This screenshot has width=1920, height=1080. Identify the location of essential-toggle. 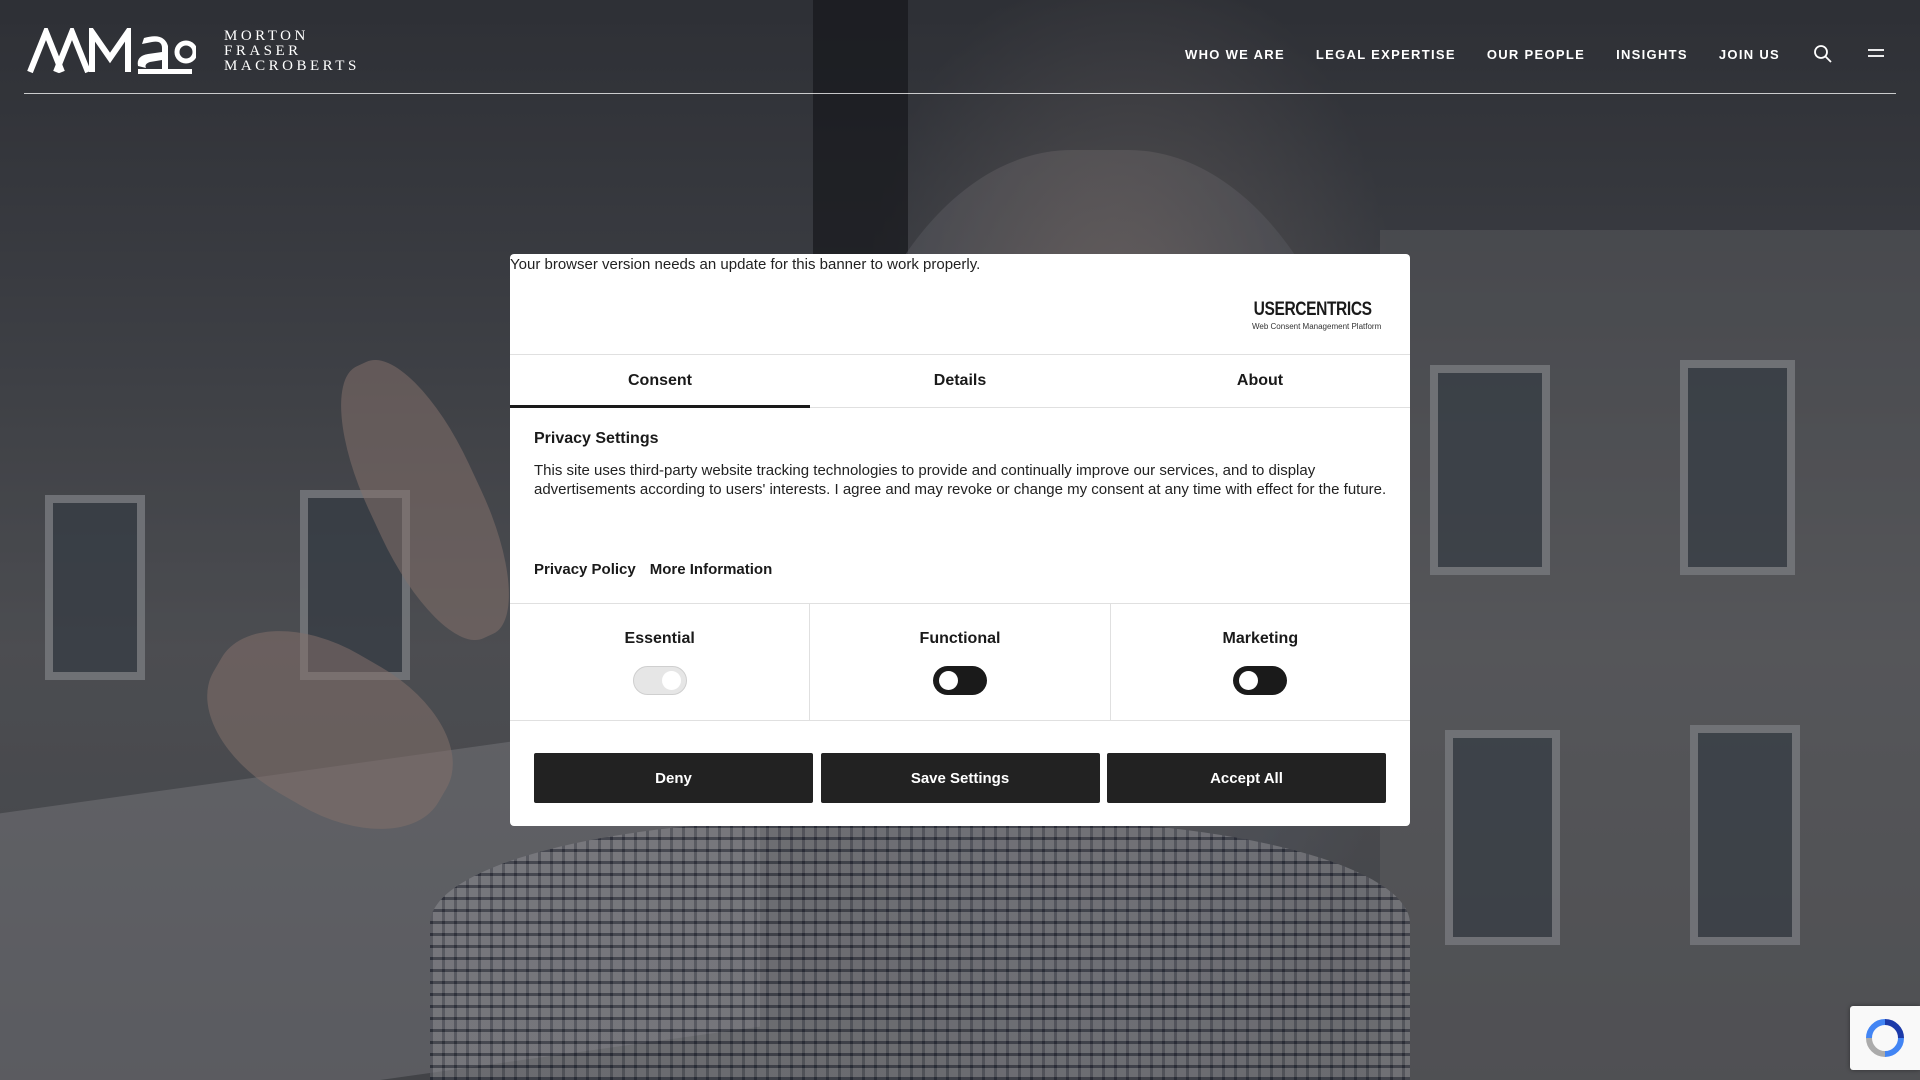
(659, 680).